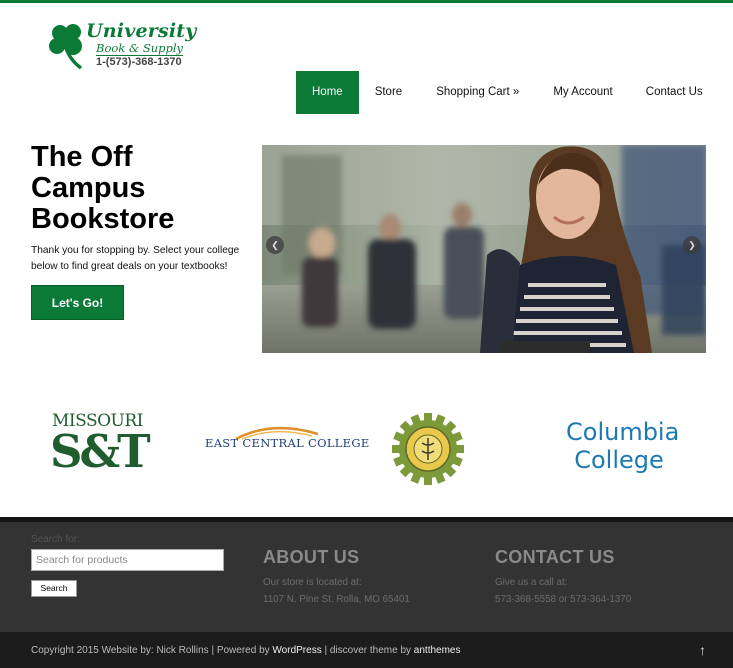 The width and height of the screenshot is (733, 668). What do you see at coordinates (389, 92) in the screenshot?
I see `nav-item-store: Store` at bounding box center [389, 92].